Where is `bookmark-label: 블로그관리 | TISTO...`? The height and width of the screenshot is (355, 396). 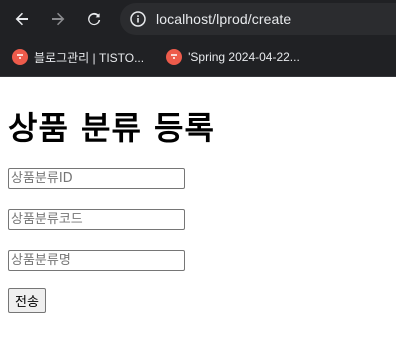
bookmark-label: 블로그관리 | TISTO... is located at coordinates (89, 57).